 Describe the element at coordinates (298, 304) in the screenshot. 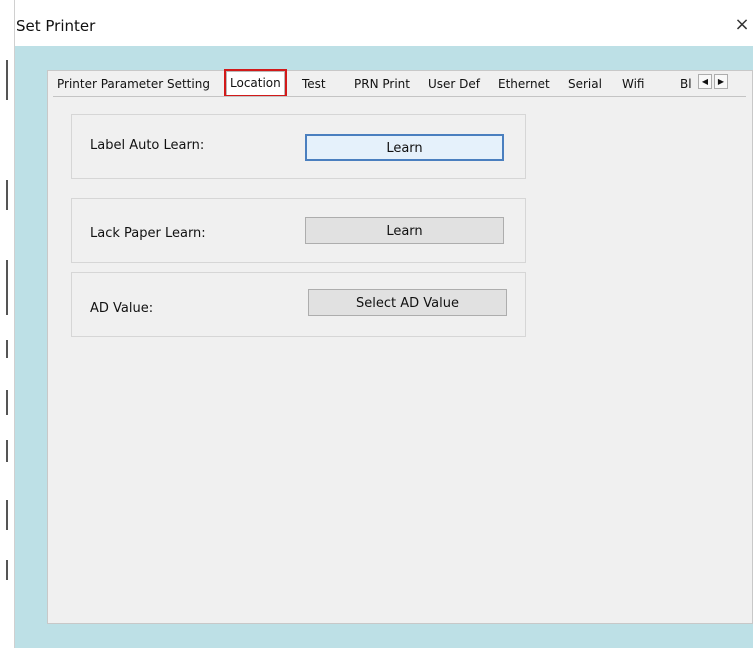

I see `ad-value-group: AD Value: Select AD Value` at that location.